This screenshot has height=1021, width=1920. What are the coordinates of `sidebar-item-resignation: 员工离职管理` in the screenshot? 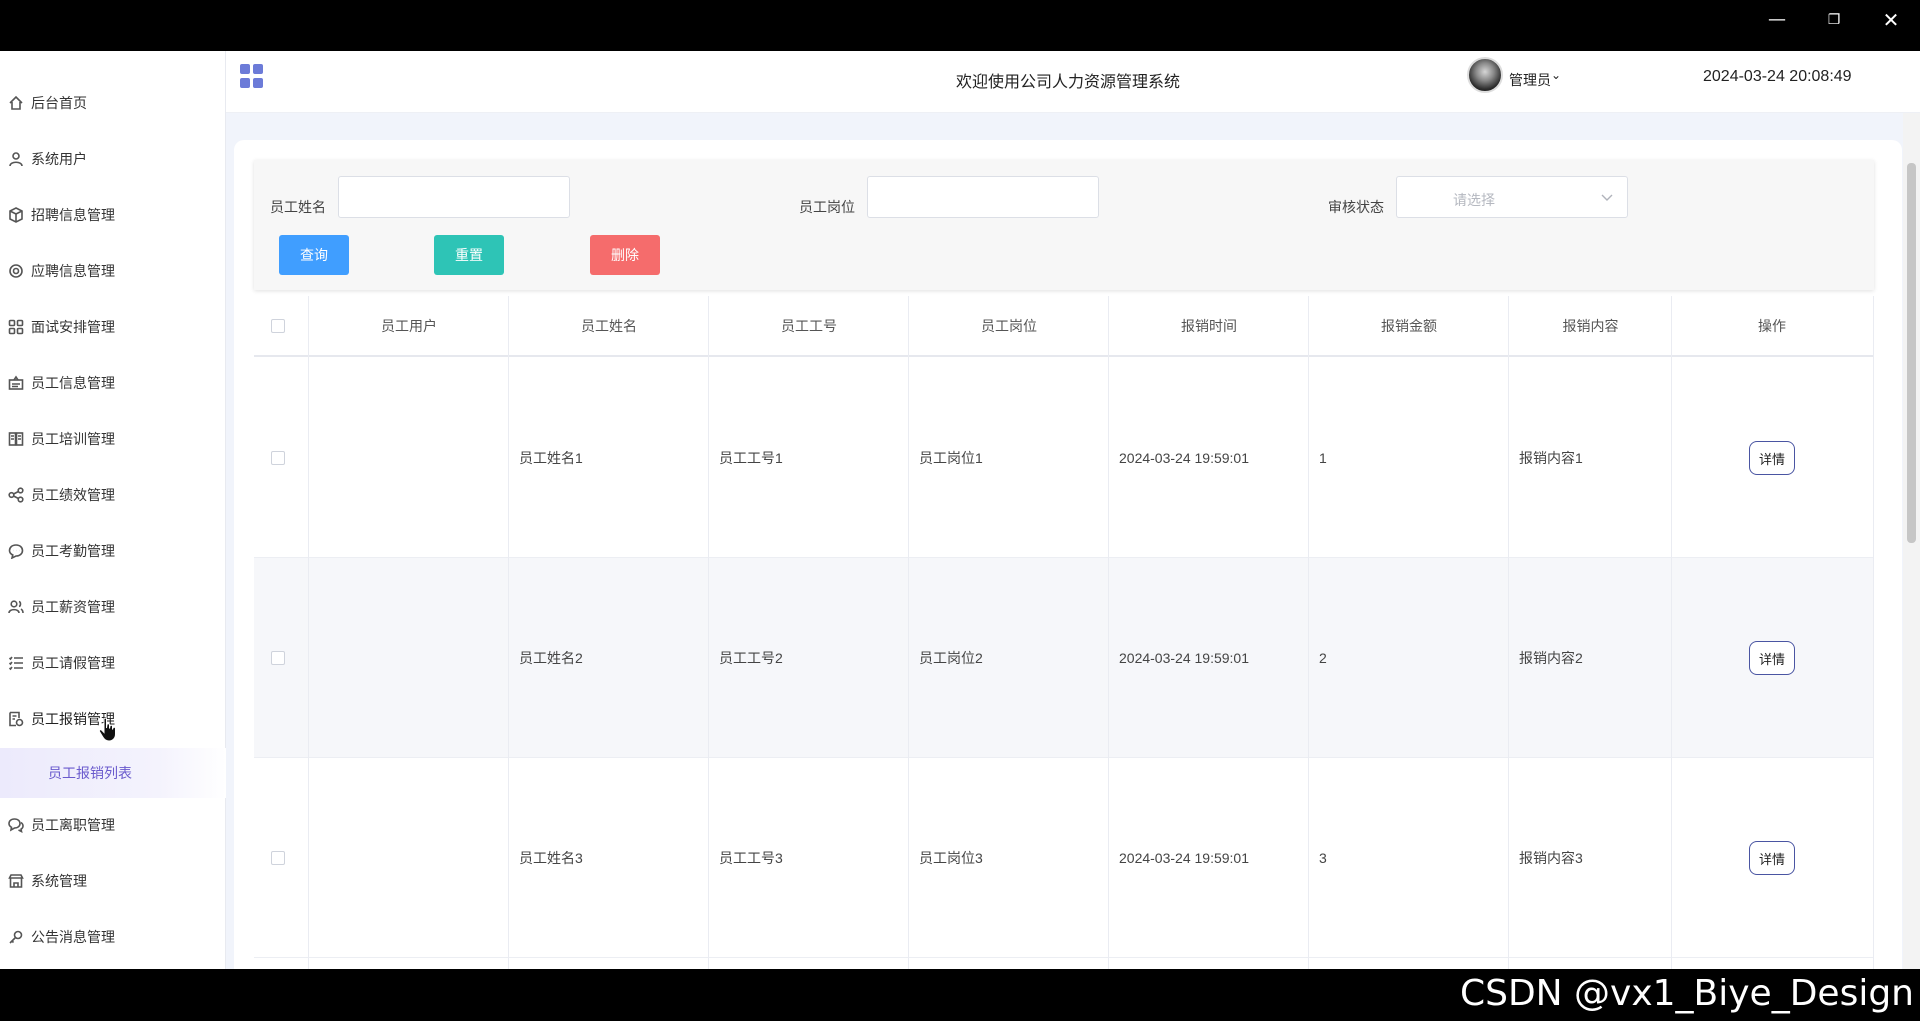 It's located at (113, 825).